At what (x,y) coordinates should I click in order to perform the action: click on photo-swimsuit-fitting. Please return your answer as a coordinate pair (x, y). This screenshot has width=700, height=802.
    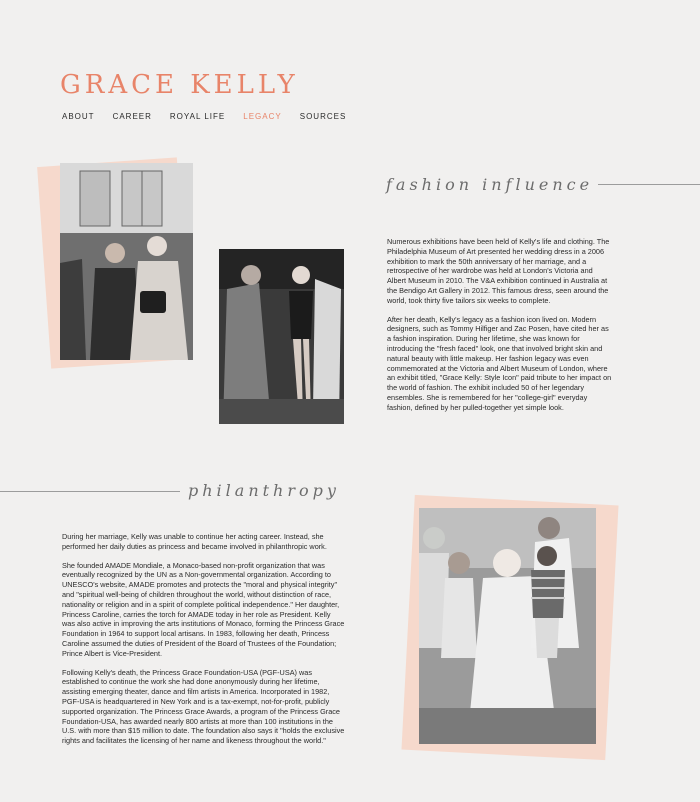
    Looking at the image, I should click on (281, 336).